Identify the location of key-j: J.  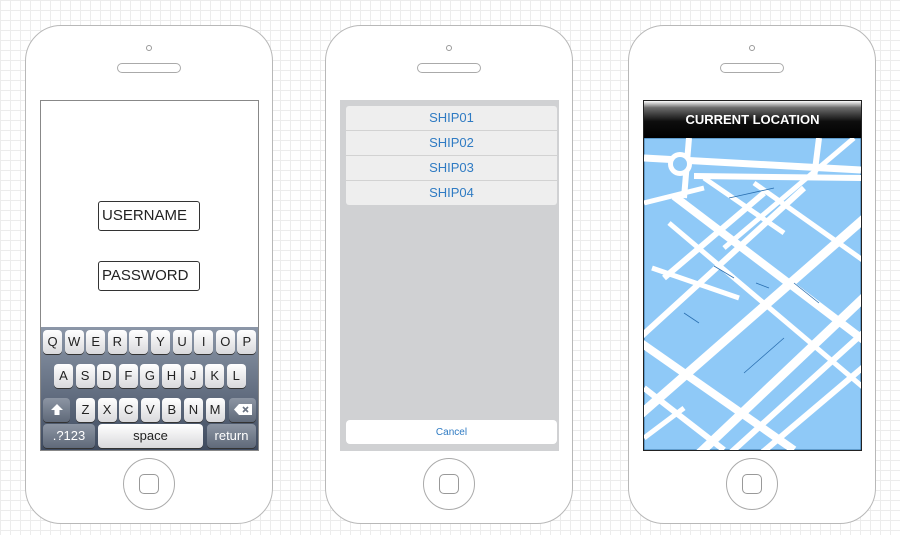
(193, 376).